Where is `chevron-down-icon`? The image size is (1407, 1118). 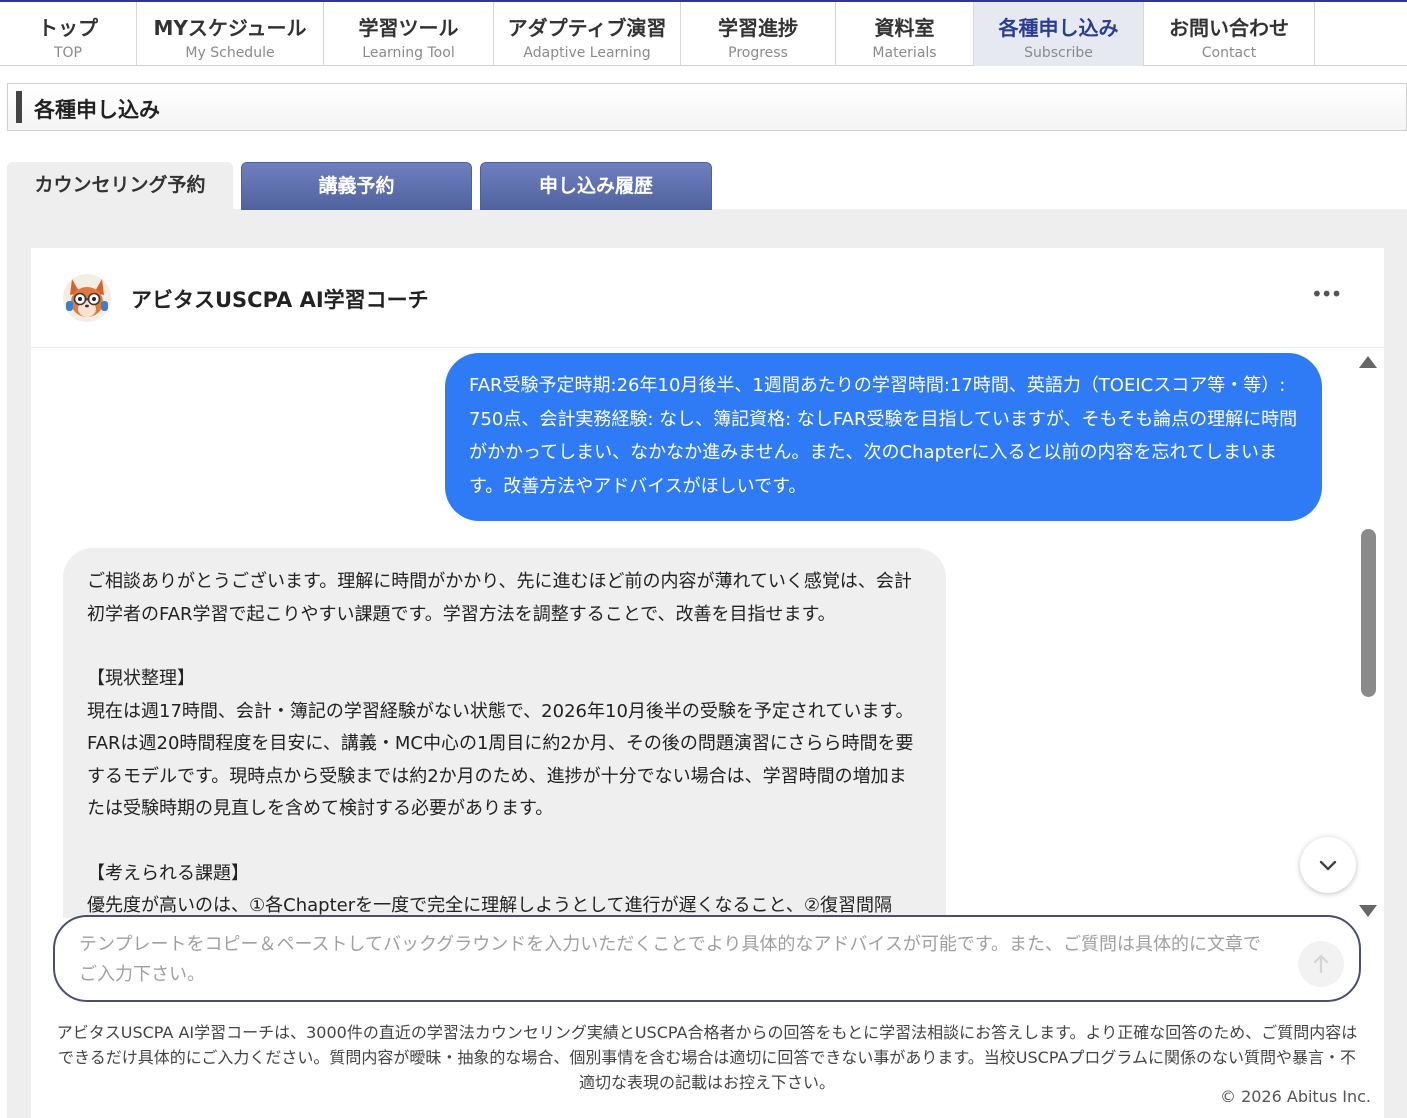 chevron-down-icon is located at coordinates (1328, 865).